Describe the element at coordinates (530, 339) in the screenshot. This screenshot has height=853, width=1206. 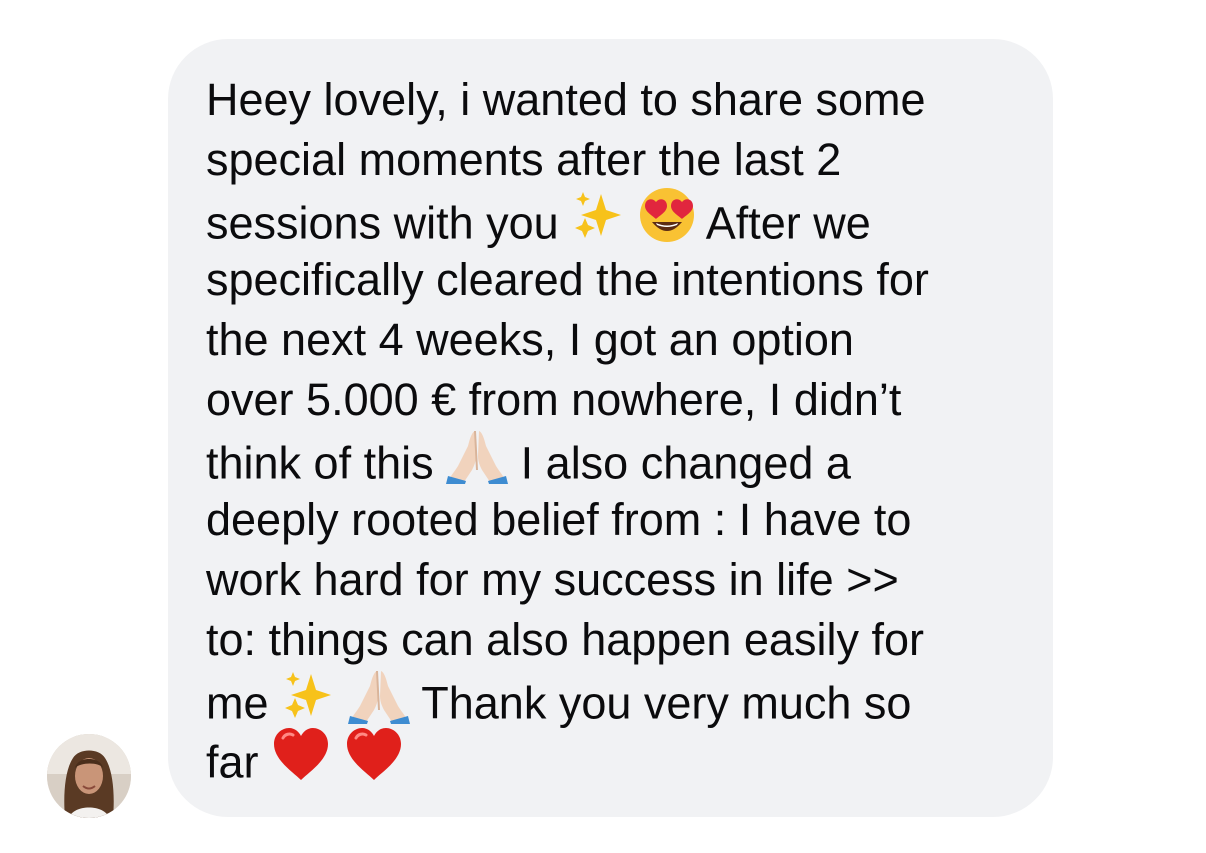
I see `message-line: the next 4 weeks, I got an option` at that location.